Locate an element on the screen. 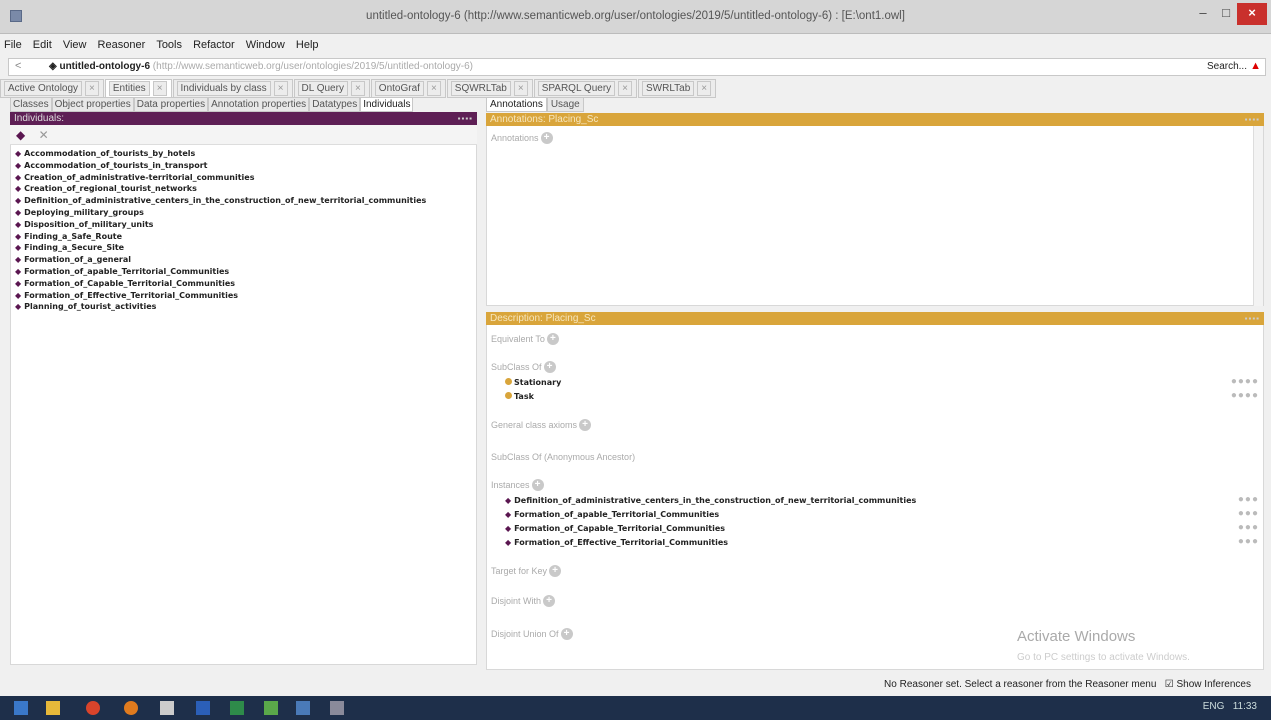 Image resolution: width=1271 pixels, height=720 pixels. explorer-icon is located at coordinates (53, 708).